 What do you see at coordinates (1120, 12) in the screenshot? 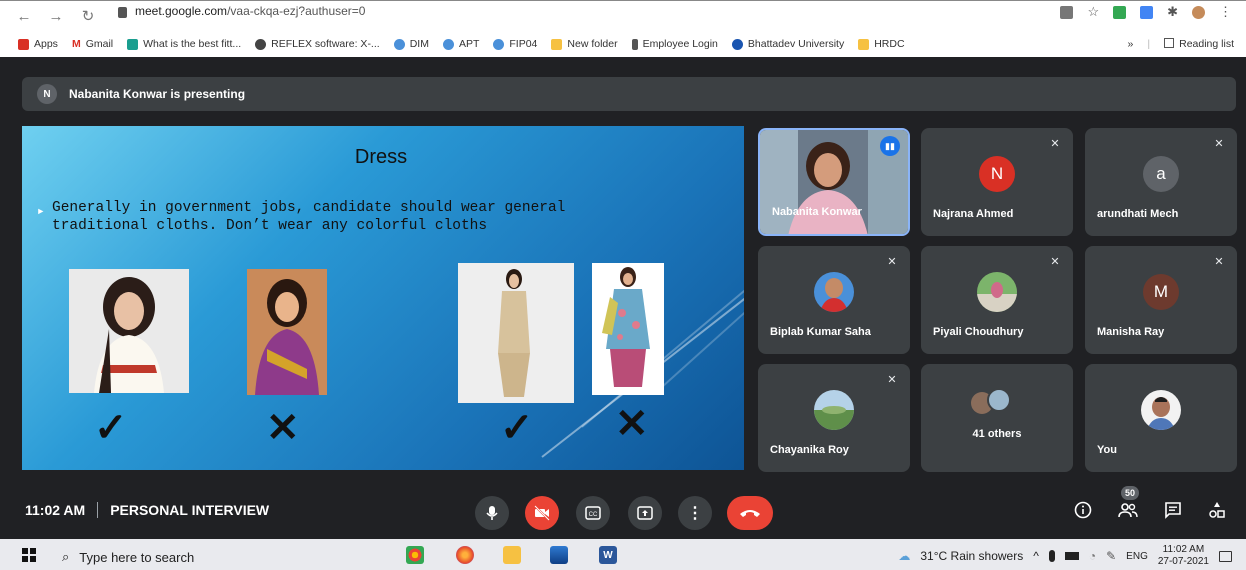
I see `extension-icon` at bounding box center [1120, 12].